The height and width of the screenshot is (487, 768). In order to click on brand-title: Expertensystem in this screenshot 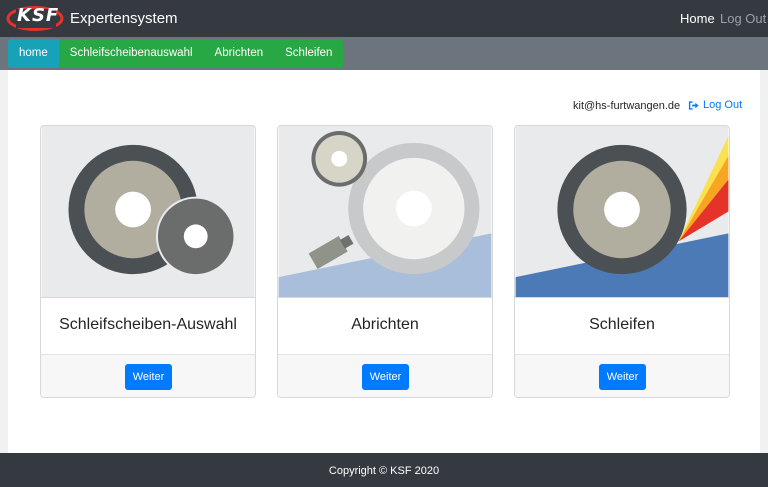, I will do `click(124, 18)`.